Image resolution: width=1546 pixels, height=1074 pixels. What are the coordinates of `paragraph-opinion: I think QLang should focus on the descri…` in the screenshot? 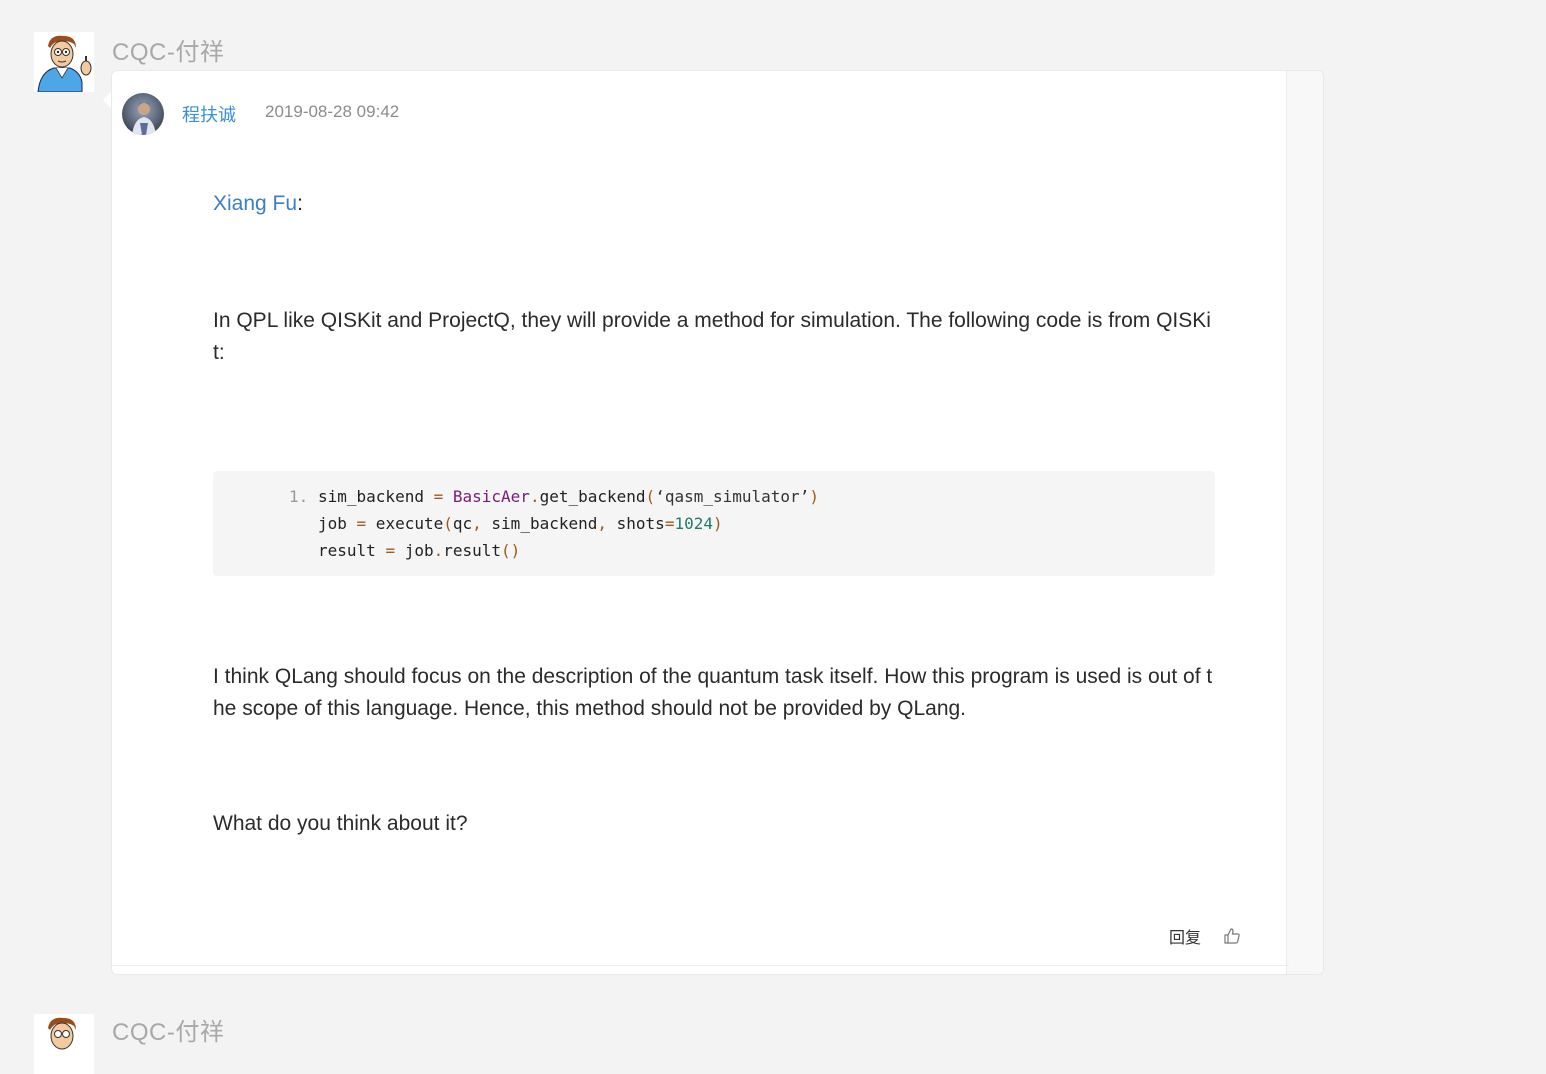 It's located at (713, 692).